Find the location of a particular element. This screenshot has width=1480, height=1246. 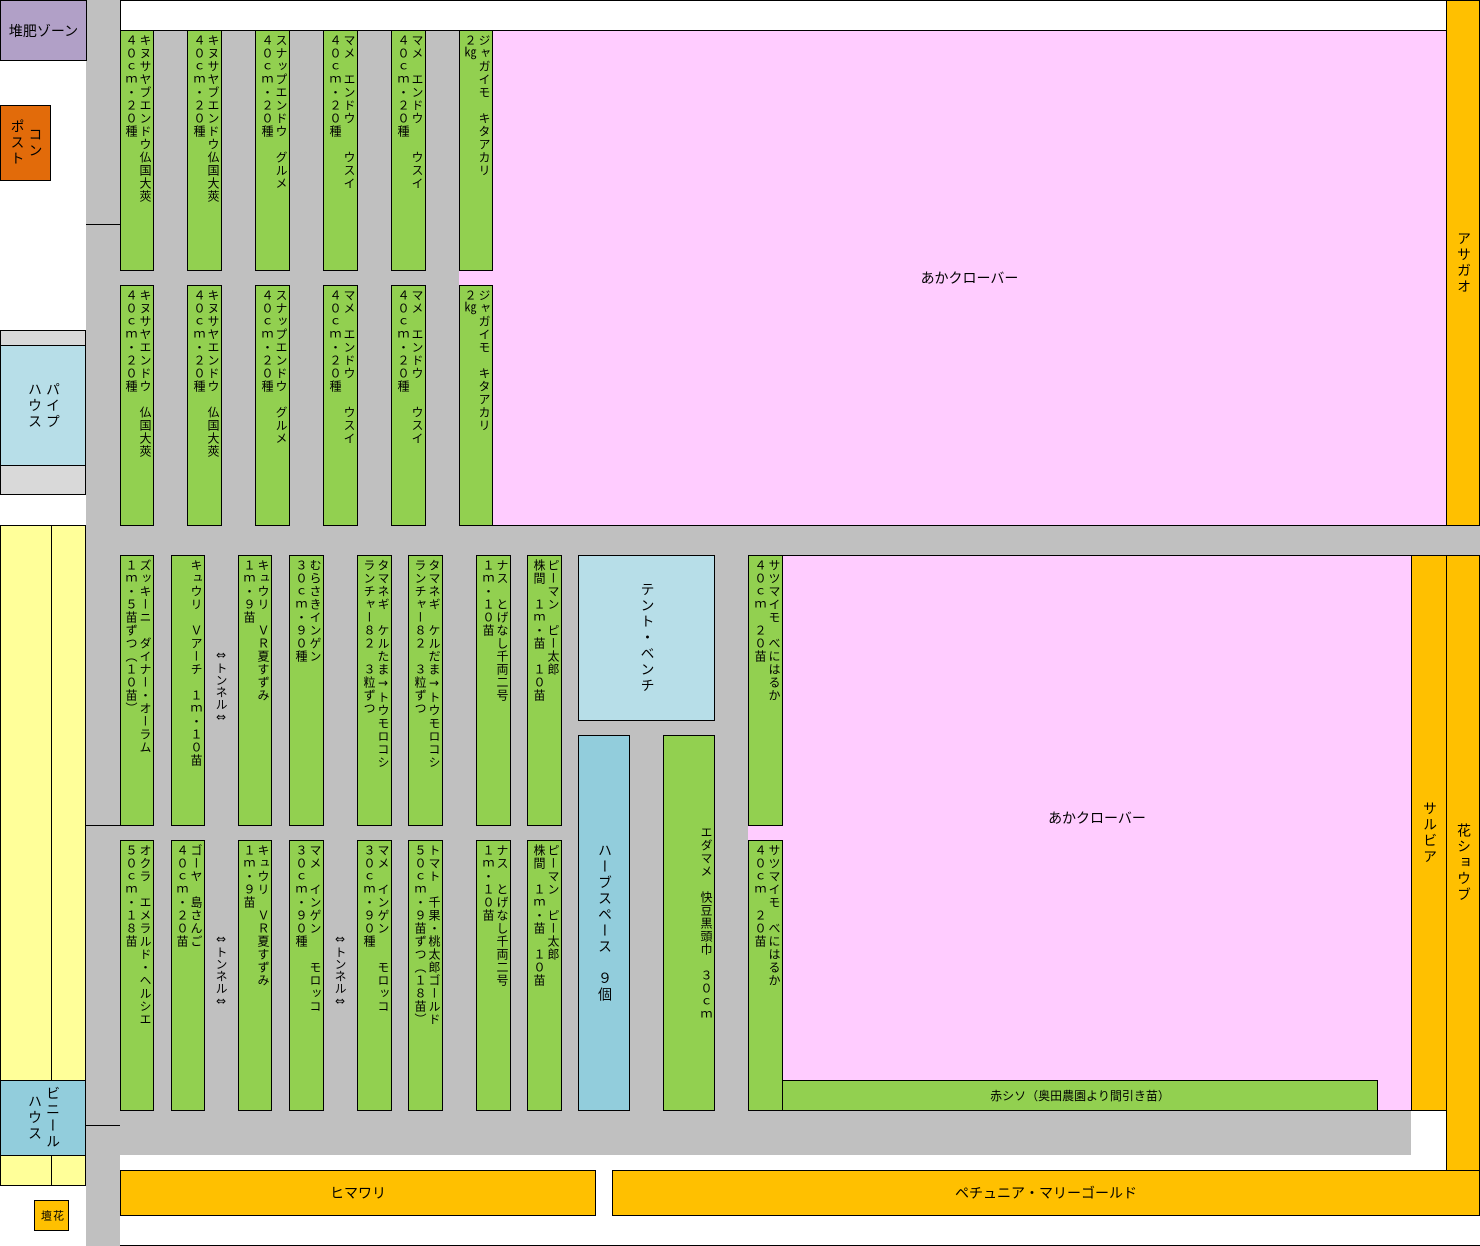

clover-top-label: あかクローバー is located at coordinates (969, 279).